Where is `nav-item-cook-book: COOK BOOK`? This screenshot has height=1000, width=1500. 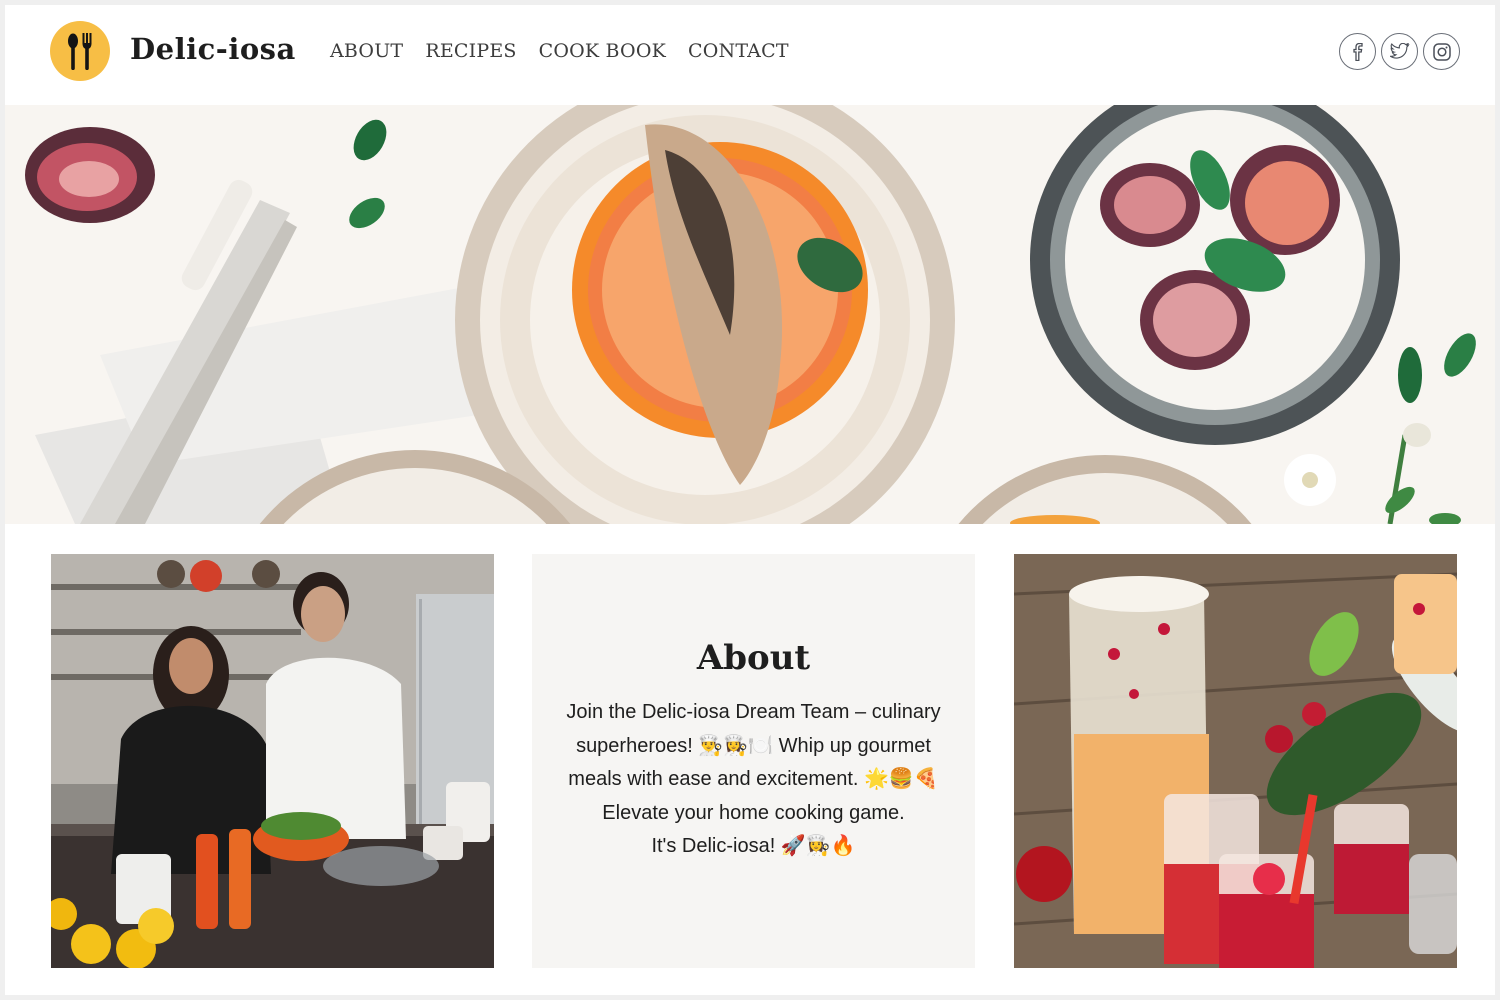
nav-item-cook-book: COOK BOOK is located at coordinates (602, 51).